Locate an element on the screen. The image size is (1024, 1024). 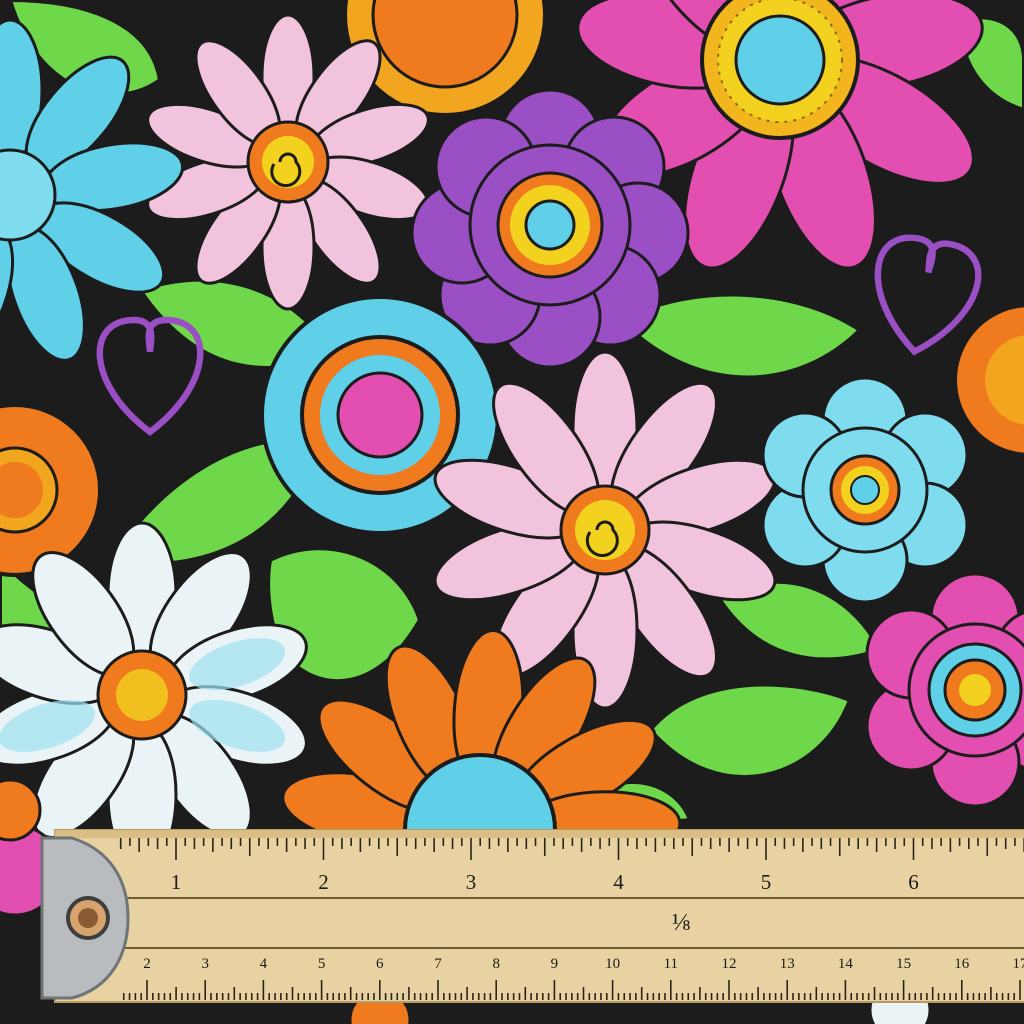
cm-label: 17 is located at coordinates (1018, 964).